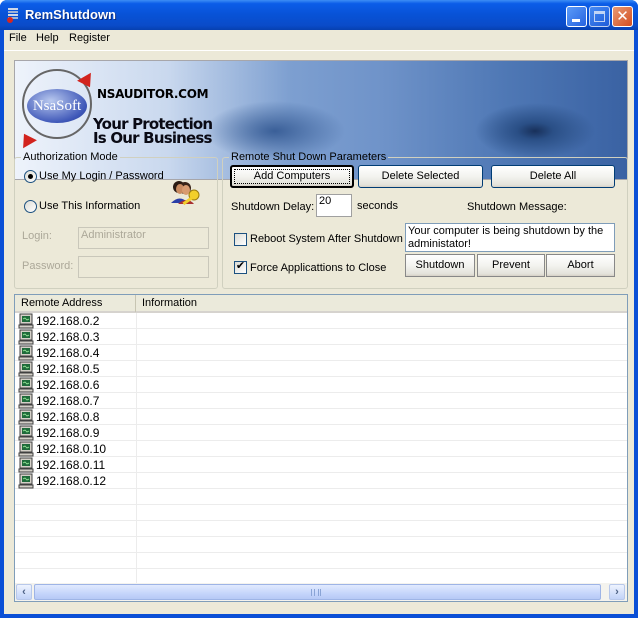  Describe the element at coordinates (136, 448) in the screenshot. I see `column-divider` at that location.